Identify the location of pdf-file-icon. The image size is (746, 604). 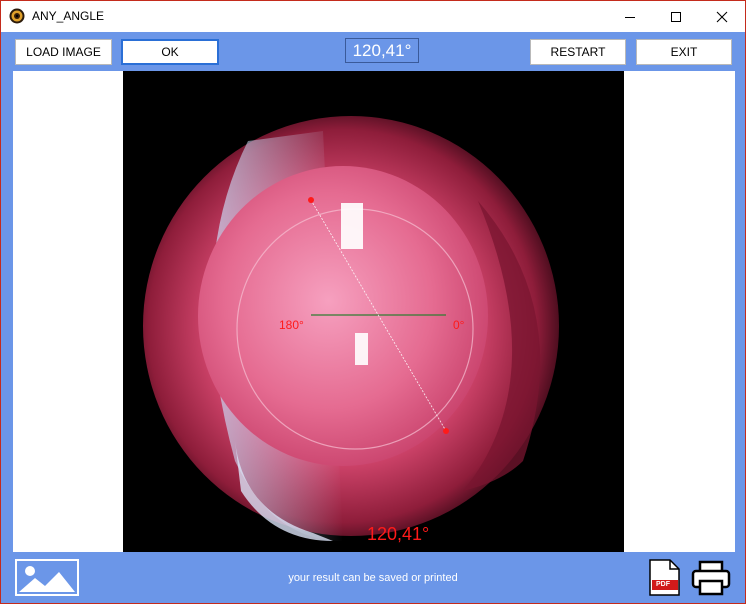
(664, 577).